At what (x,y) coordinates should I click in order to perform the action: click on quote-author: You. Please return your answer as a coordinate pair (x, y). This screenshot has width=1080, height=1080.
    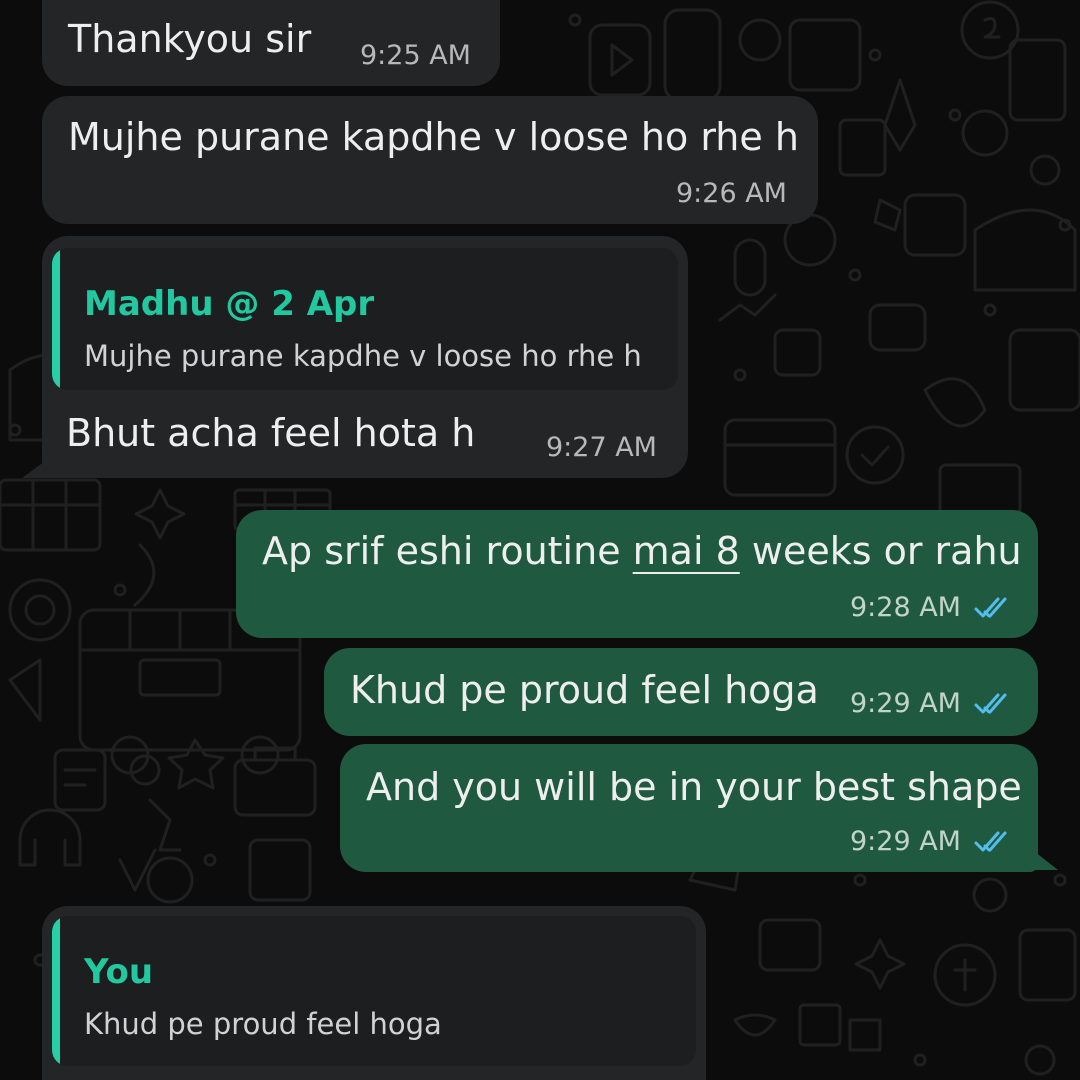
    Looking at the image, I should click on (119, 972).